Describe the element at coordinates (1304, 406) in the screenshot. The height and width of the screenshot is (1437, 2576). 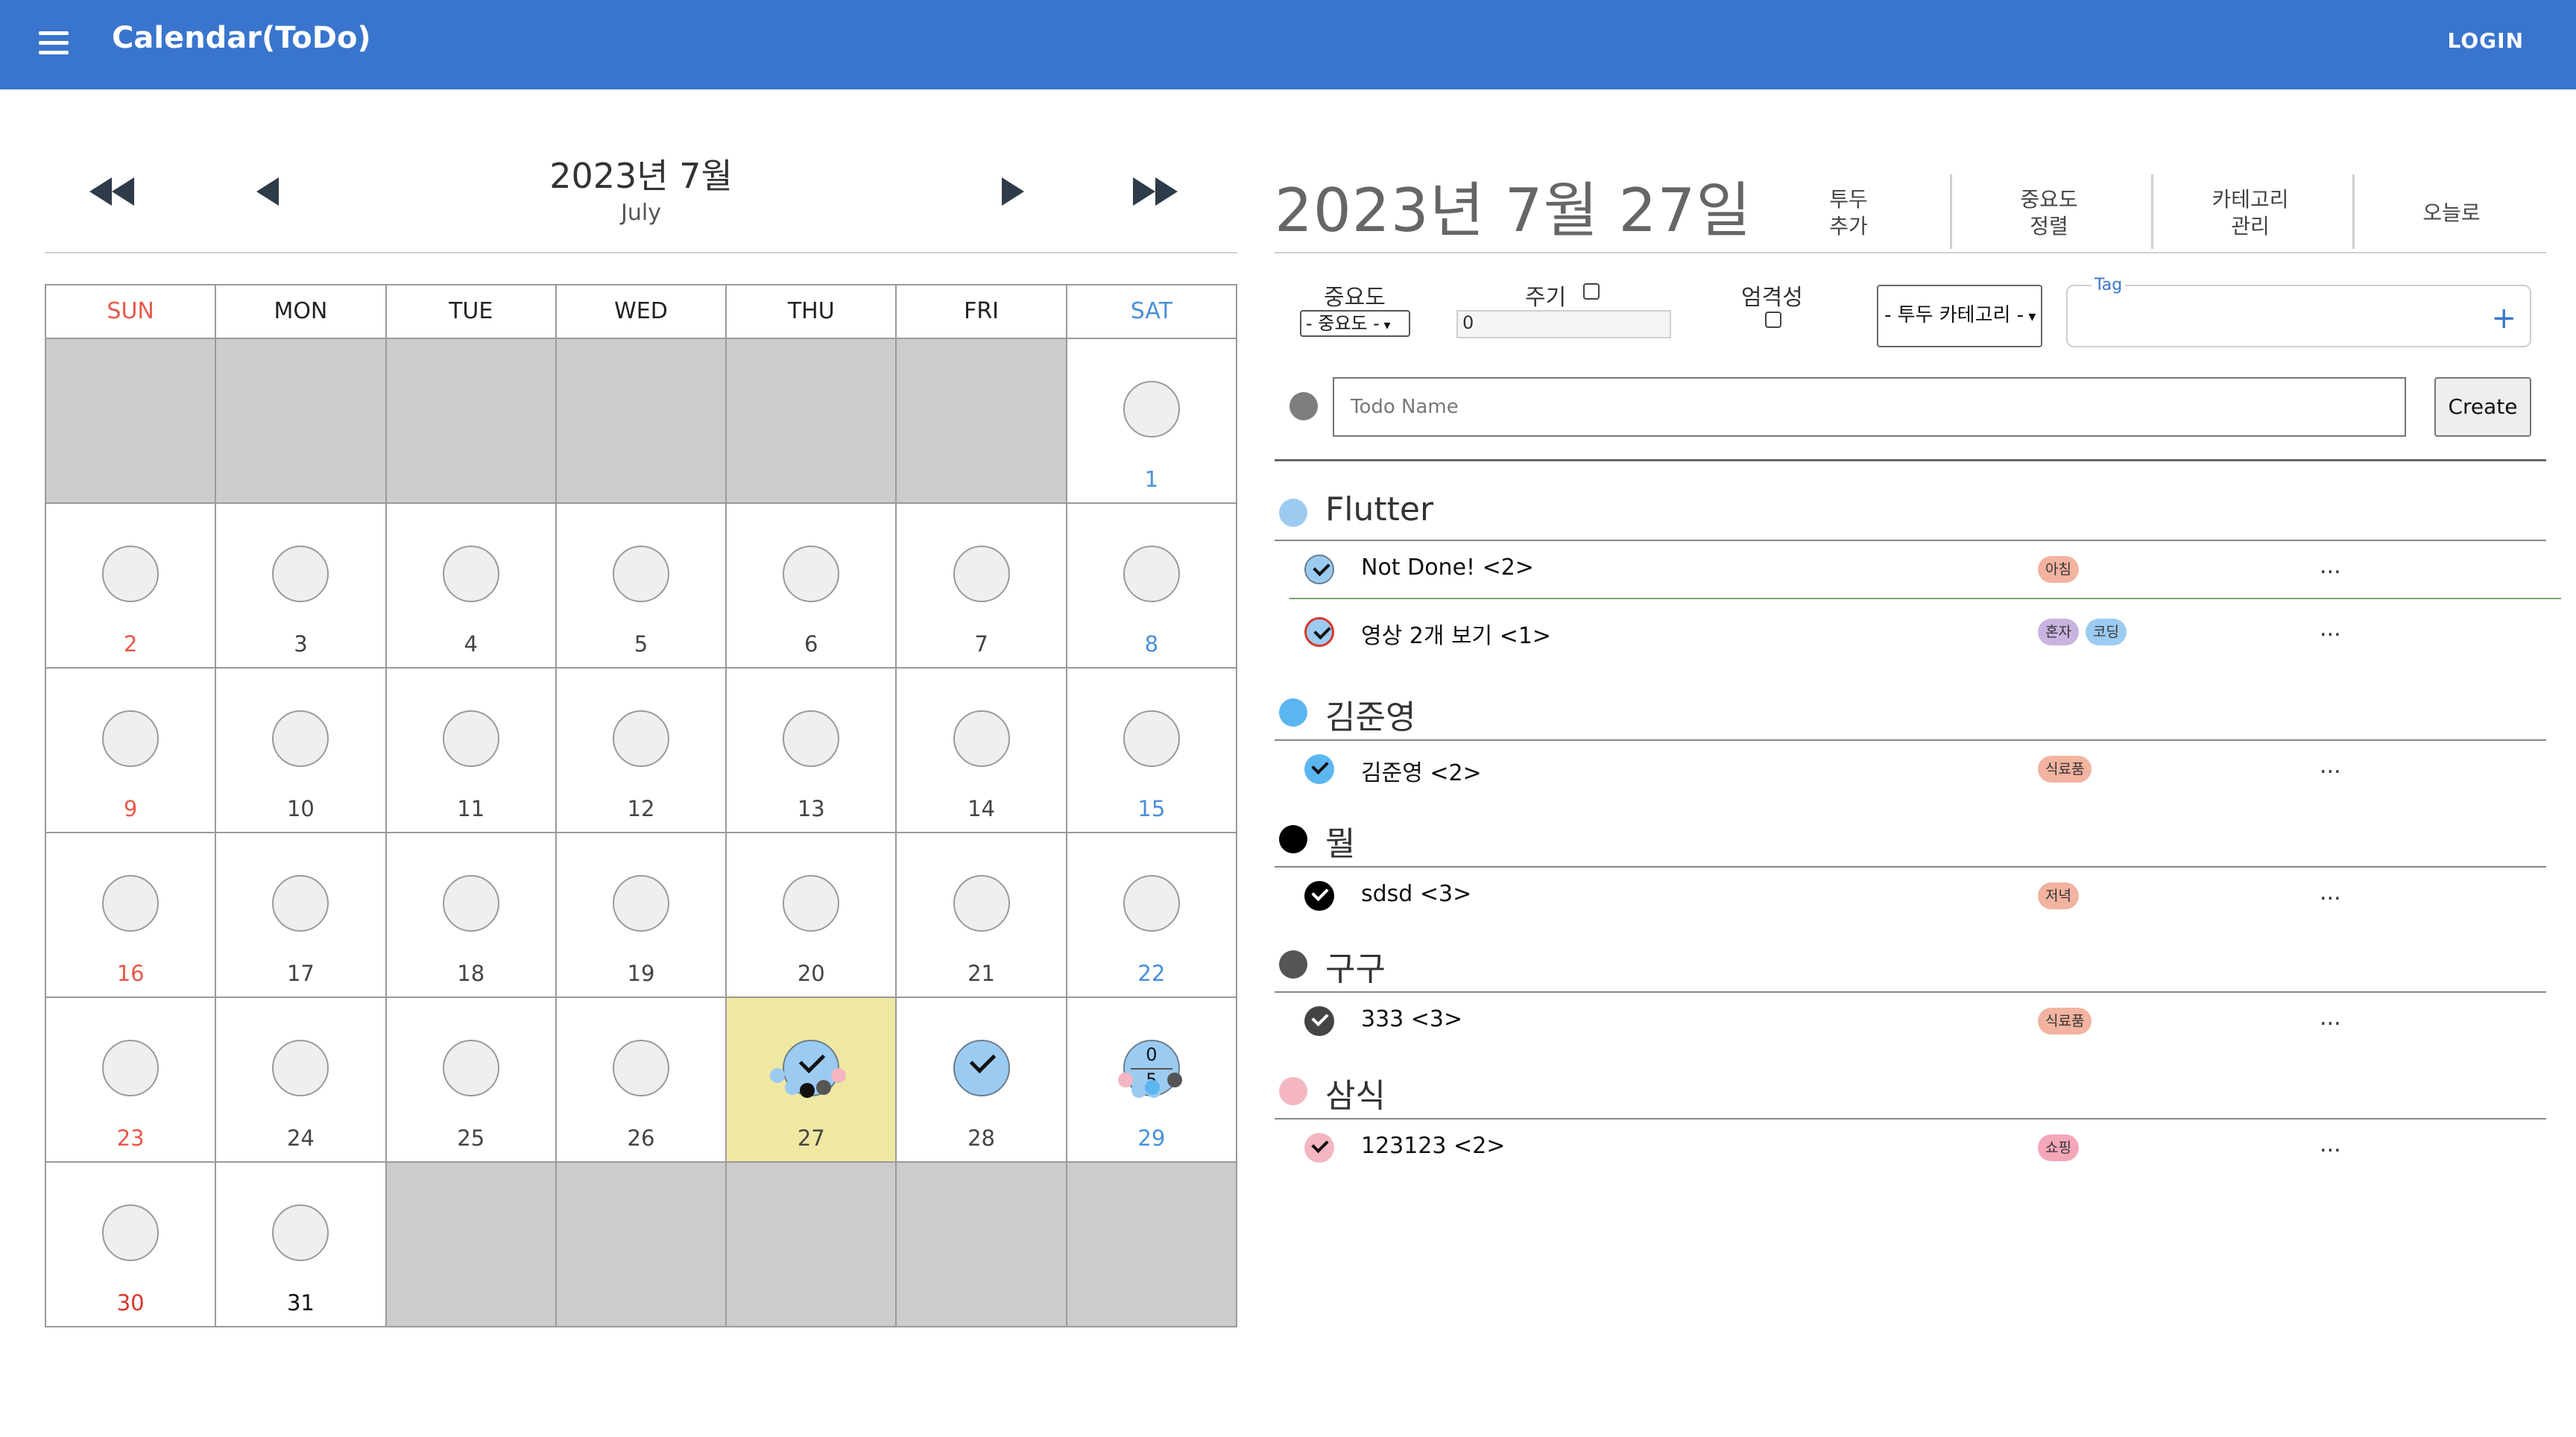
I see `todo-color-dot` at that location.